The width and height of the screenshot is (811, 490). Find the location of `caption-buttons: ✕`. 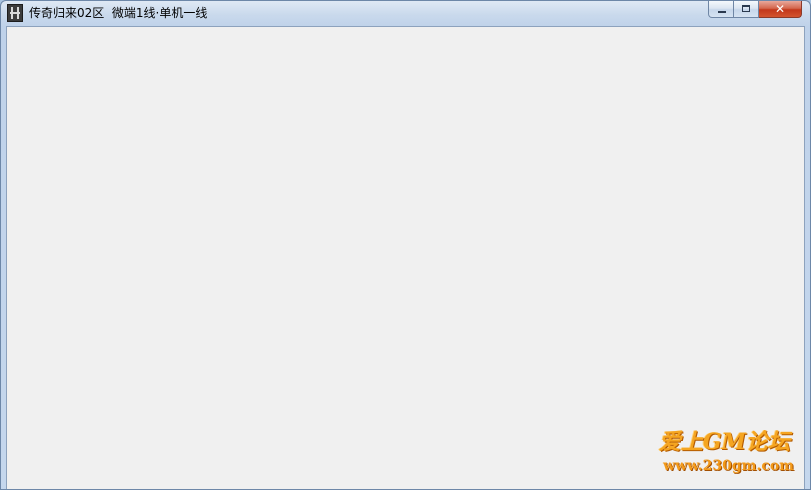

caption-buttons: ✕ is located at coordinates (755, 10).